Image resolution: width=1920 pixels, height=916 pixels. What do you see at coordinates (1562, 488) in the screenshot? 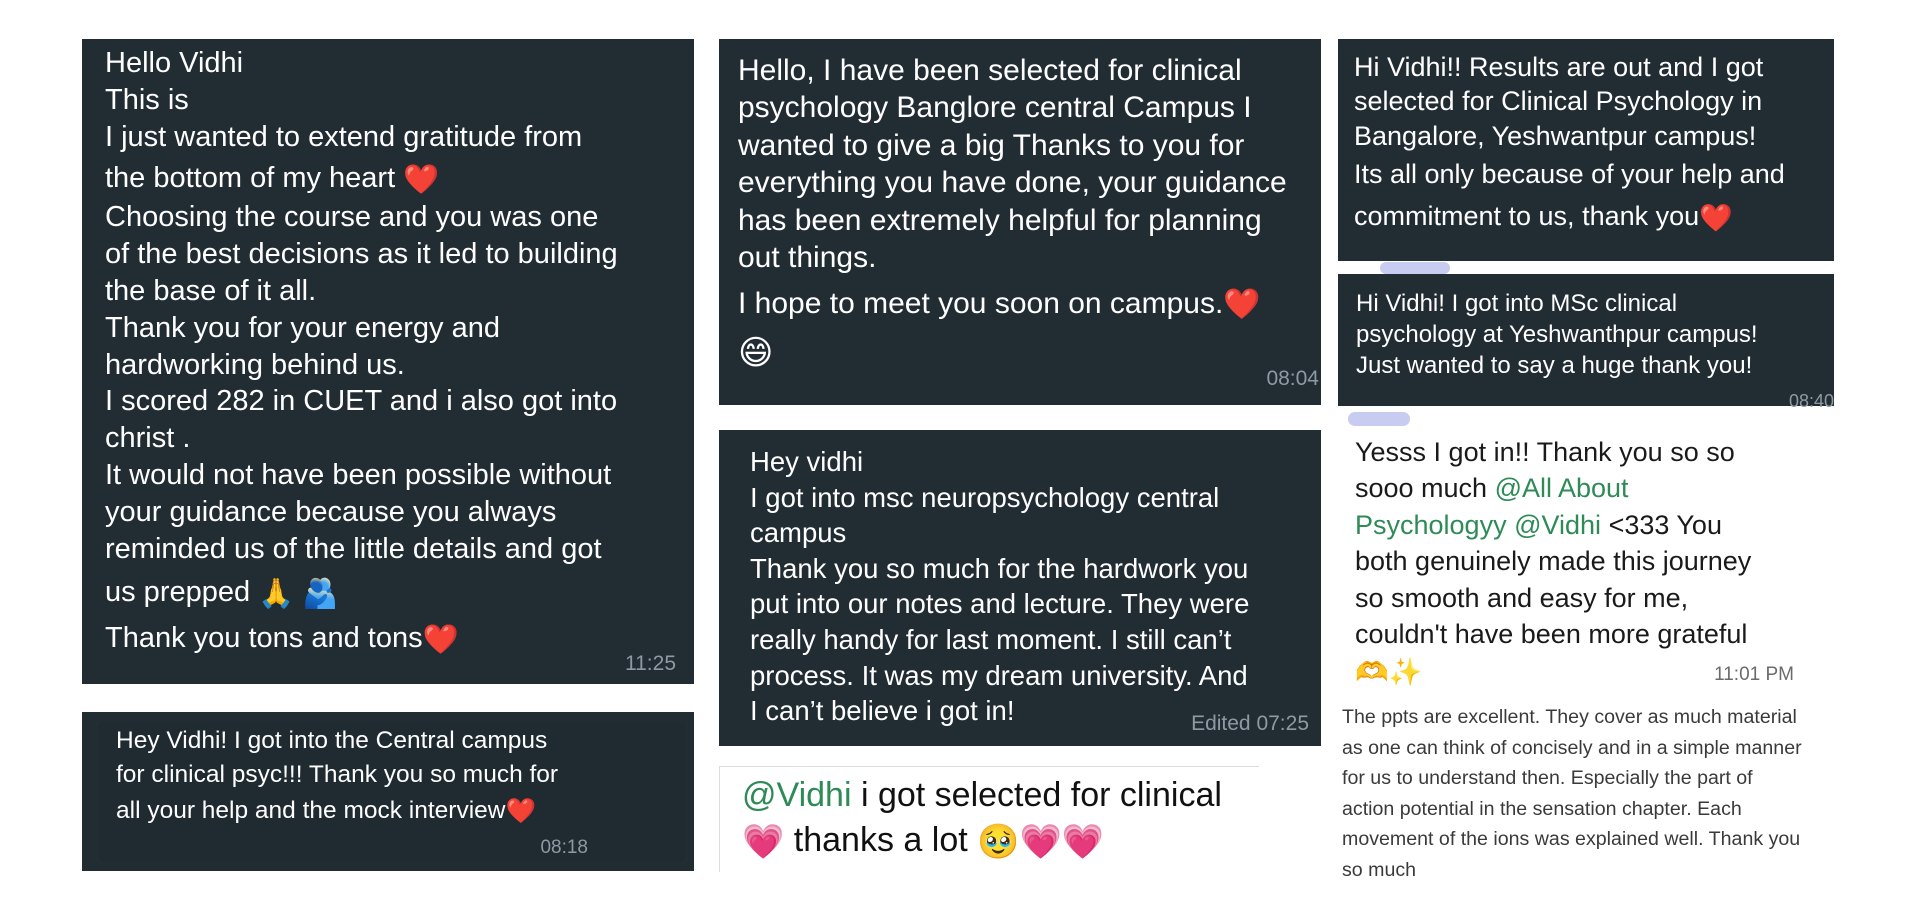
I see `mention-link: @All About` at bounding box center [1562, 488].